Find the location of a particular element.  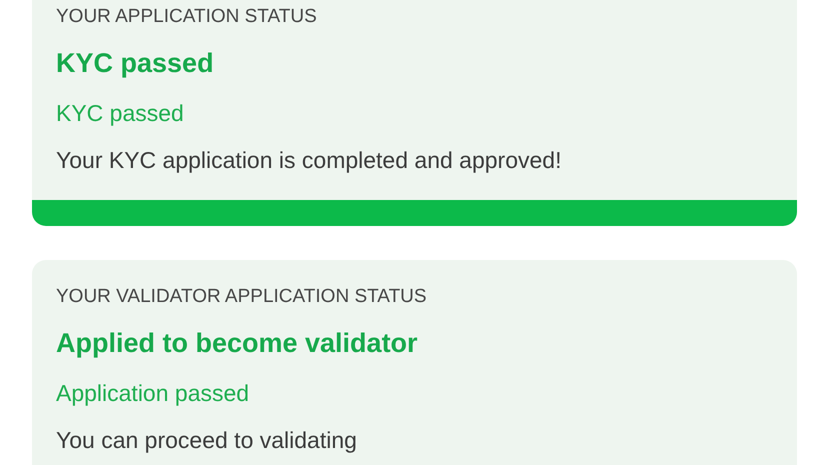

status-subtitle: KYC passed is located at coordinates (120, 113).